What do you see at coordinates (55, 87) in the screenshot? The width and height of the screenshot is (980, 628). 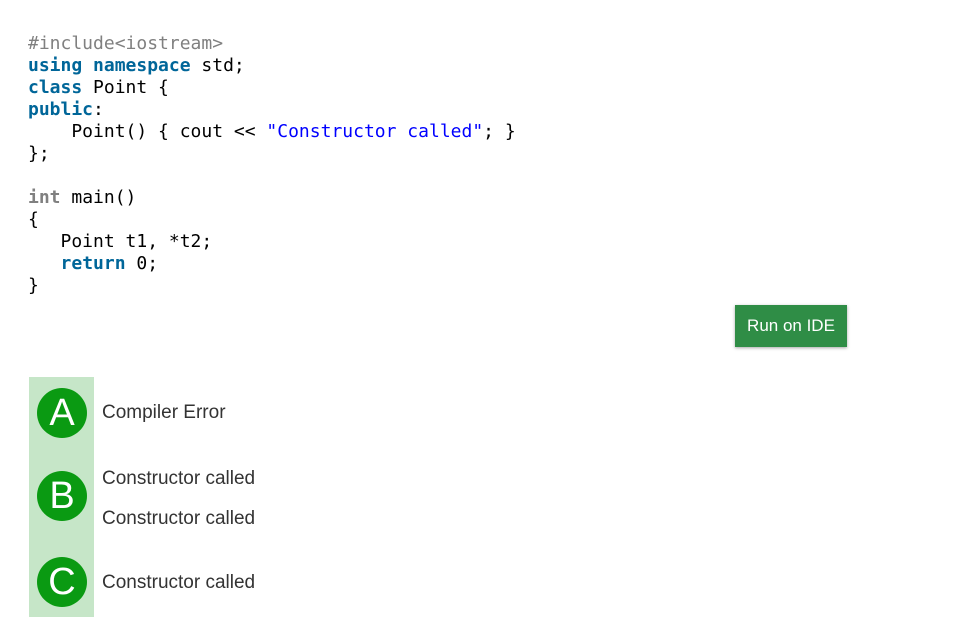 I see `code-token: class` at bounding box center [55, 87].